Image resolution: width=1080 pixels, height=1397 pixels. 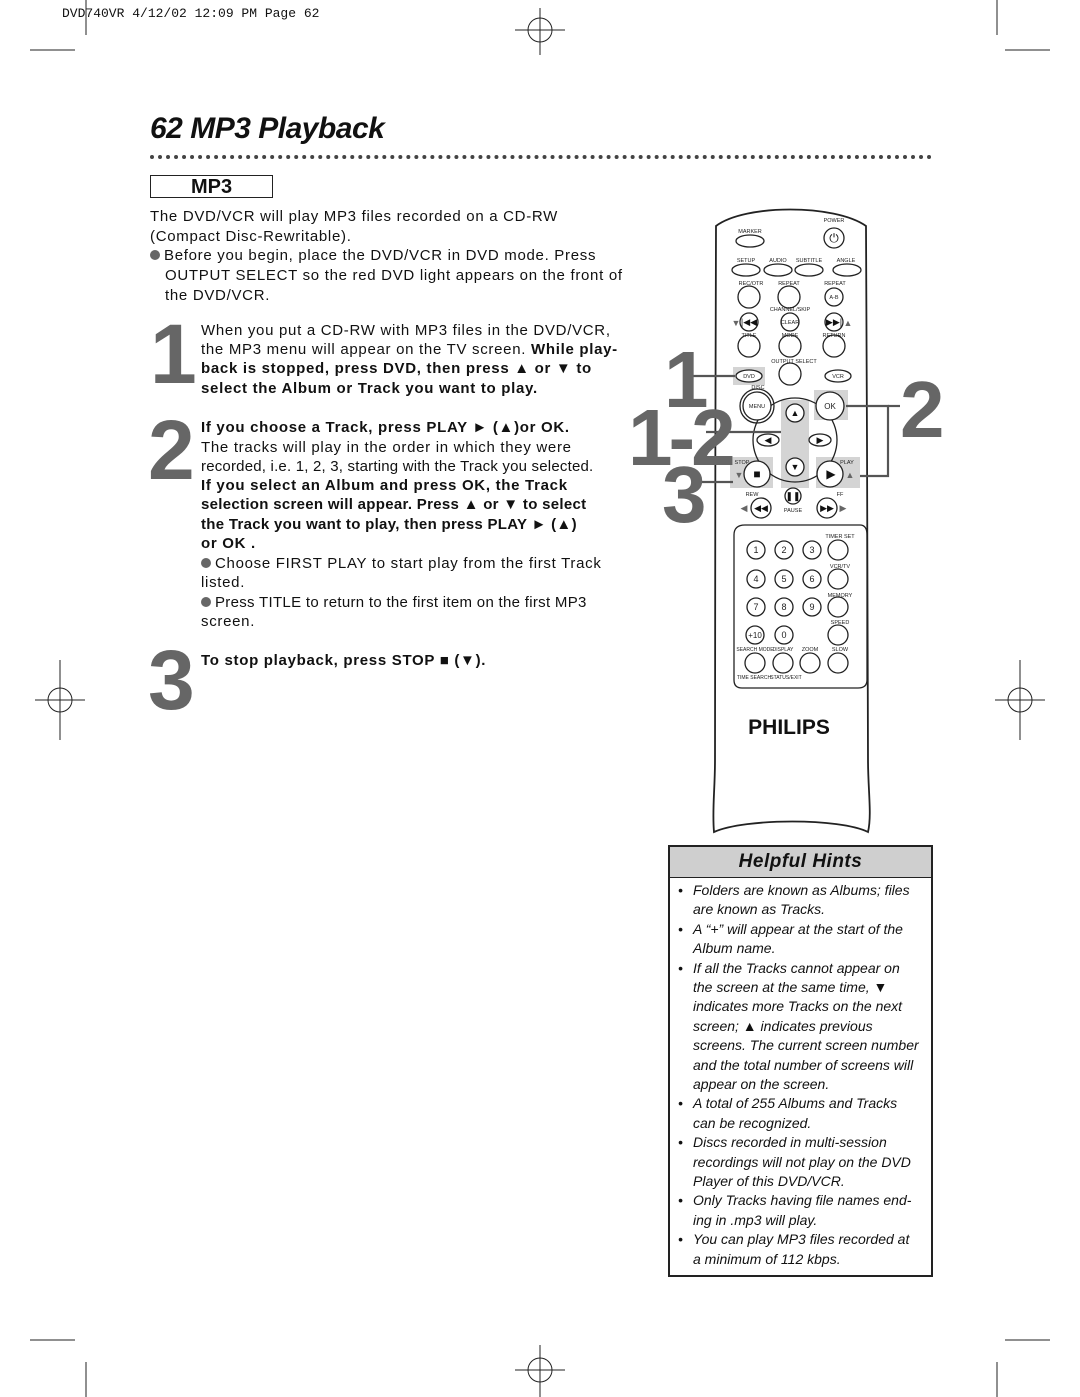 What do you see at coordinates (834, 298) in the screenshot?
I see `ab-label: A-B` at bounding box center [834, 298].